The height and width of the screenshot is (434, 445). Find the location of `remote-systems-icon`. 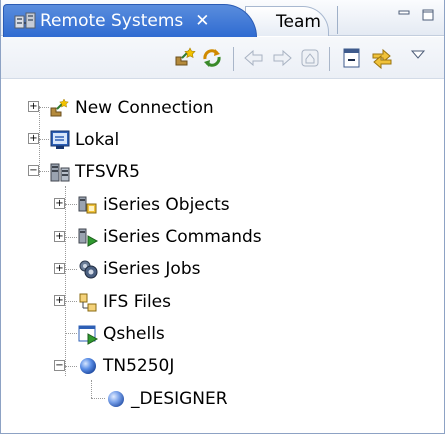

remote-systems-icon is located at coordinates (25, 20).